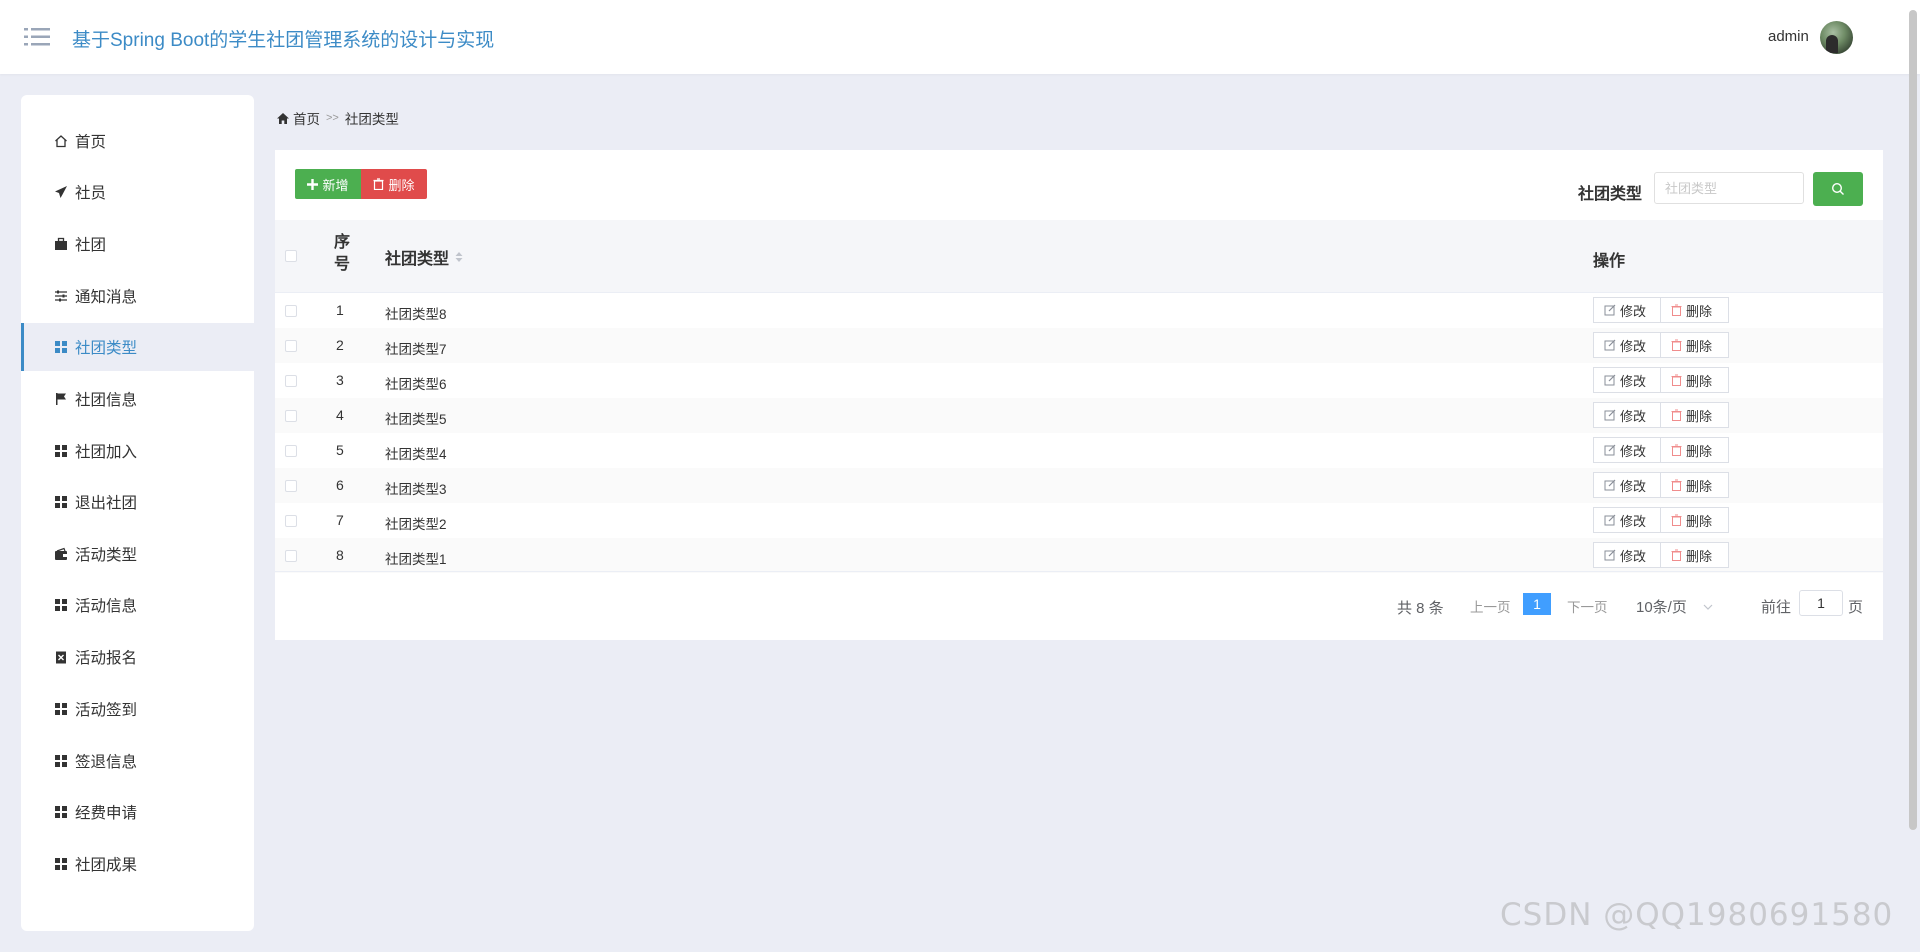 The width and height of the screenshot is (1920, 952). Describe the element at coordinates (401, 185) in the screenshot. I see `batch-delete-label: 删除` at that location.